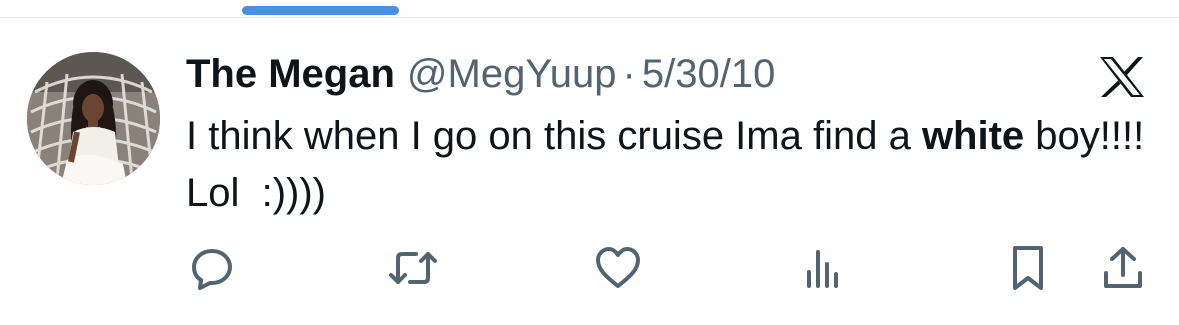 This screenshot has width=1179, height=325. I want to click on tab-indicator, so click(320, 10).